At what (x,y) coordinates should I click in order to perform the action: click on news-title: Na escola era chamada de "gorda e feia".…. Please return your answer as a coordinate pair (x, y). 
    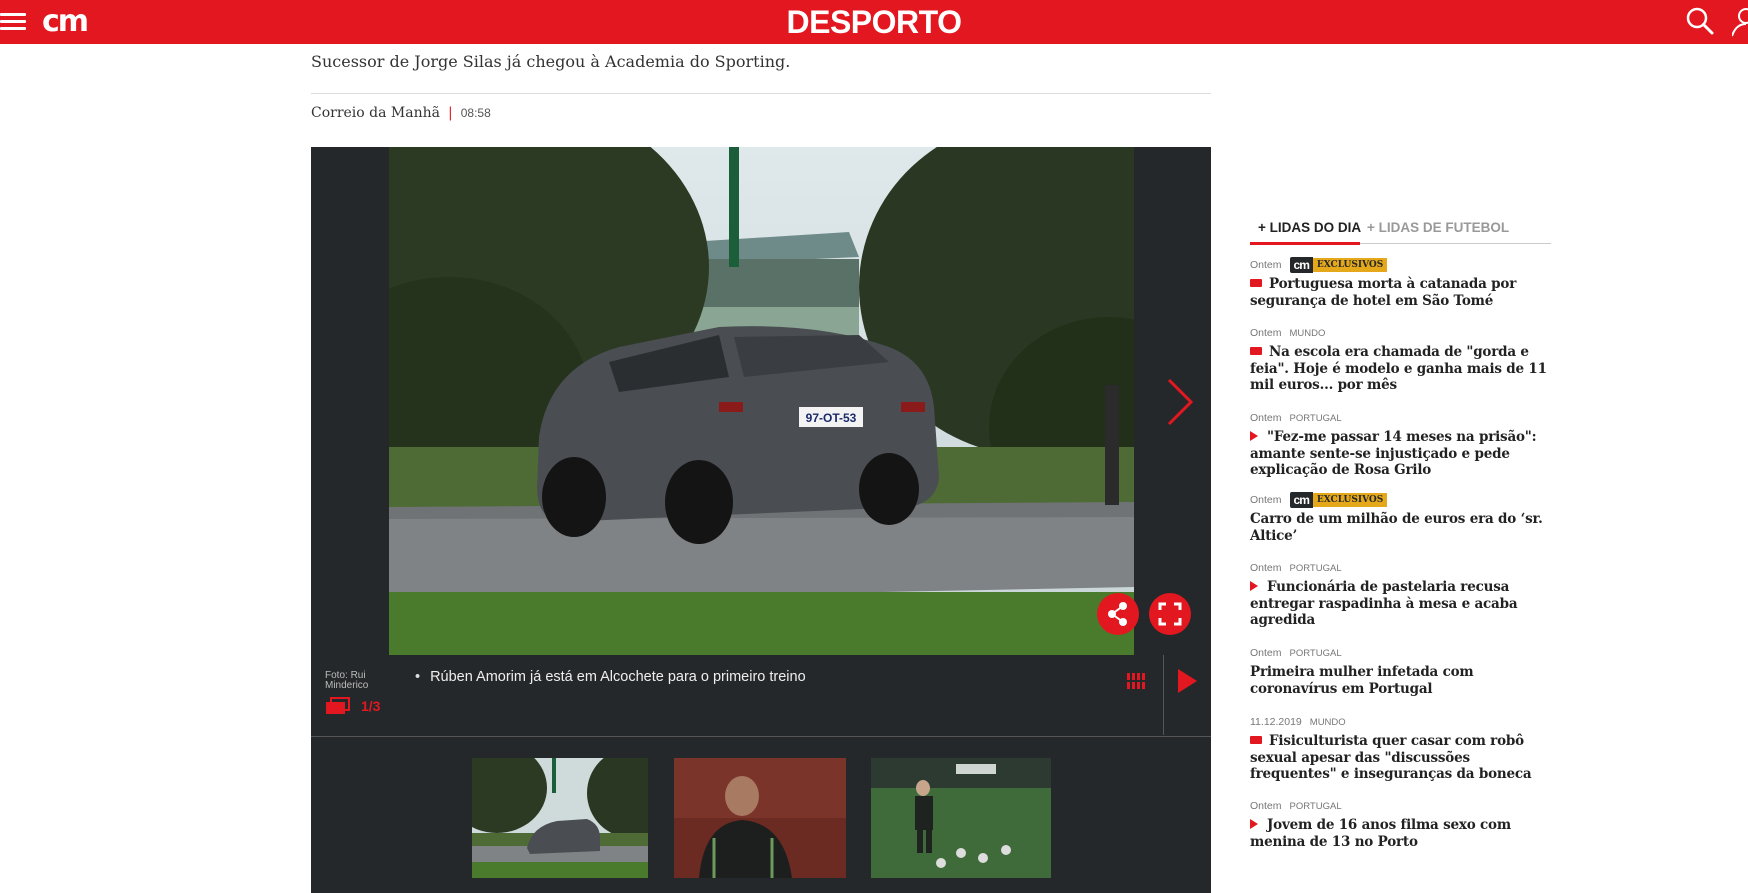
    Looking at the image, I should click on (1398, 368).